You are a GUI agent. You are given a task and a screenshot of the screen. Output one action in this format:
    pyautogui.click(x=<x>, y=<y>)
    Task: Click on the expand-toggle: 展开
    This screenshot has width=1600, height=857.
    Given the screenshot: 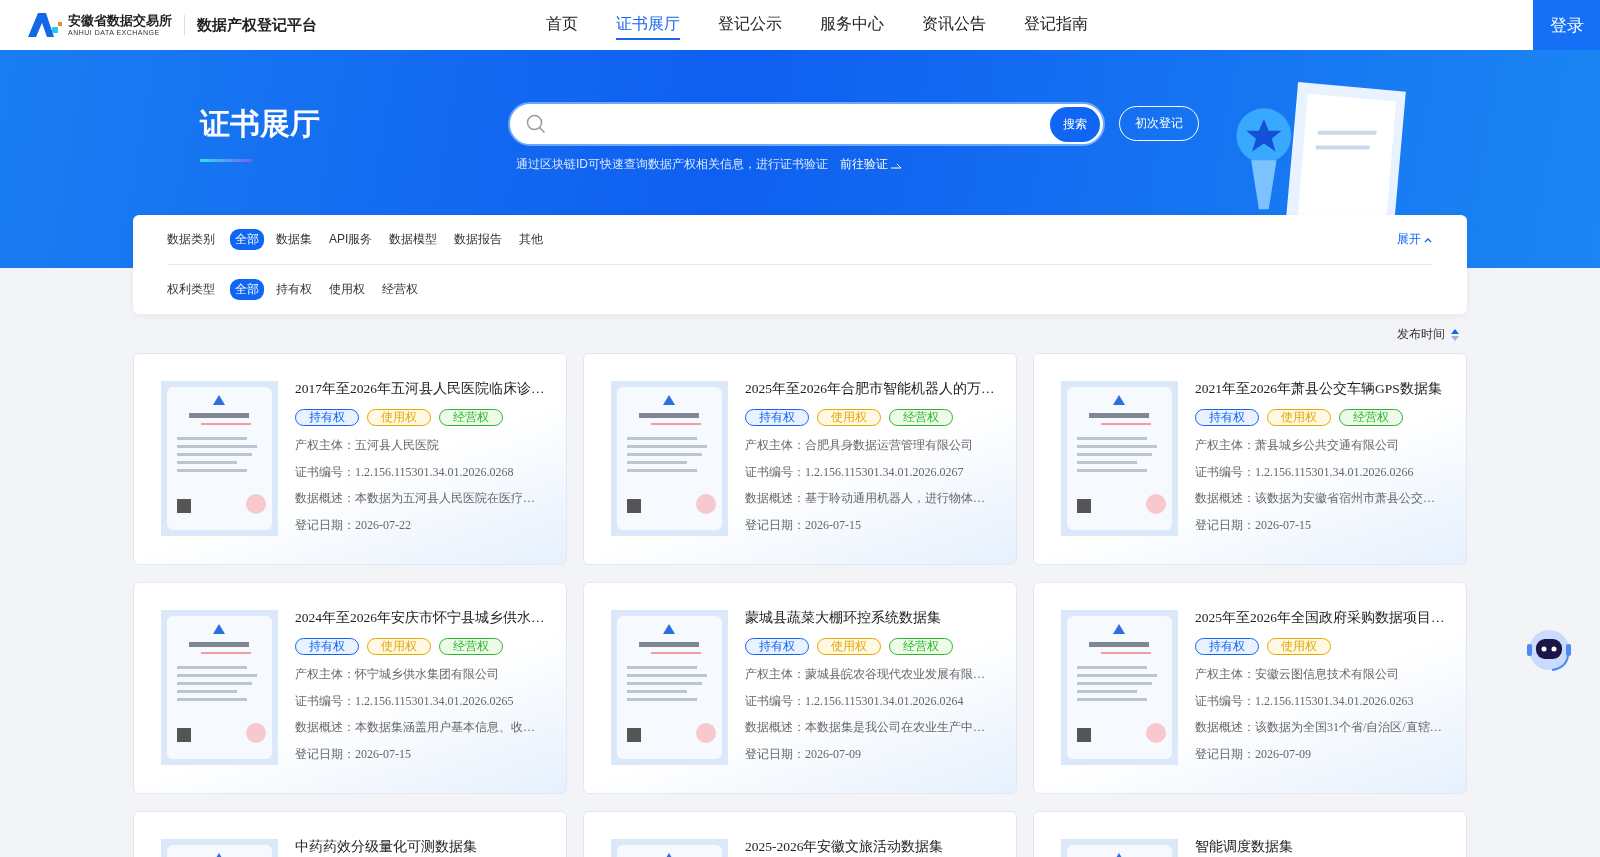 What is the action you would take?
    pyautogui.click(x=1415, y=239)
    